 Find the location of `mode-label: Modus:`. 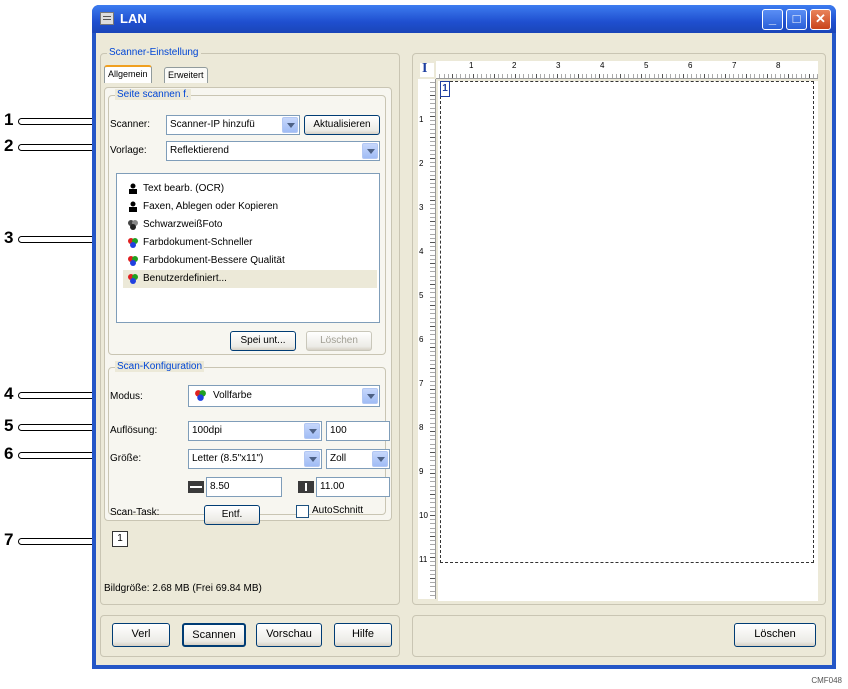

mode-label: Modus: is located at coordinates (126, 396).